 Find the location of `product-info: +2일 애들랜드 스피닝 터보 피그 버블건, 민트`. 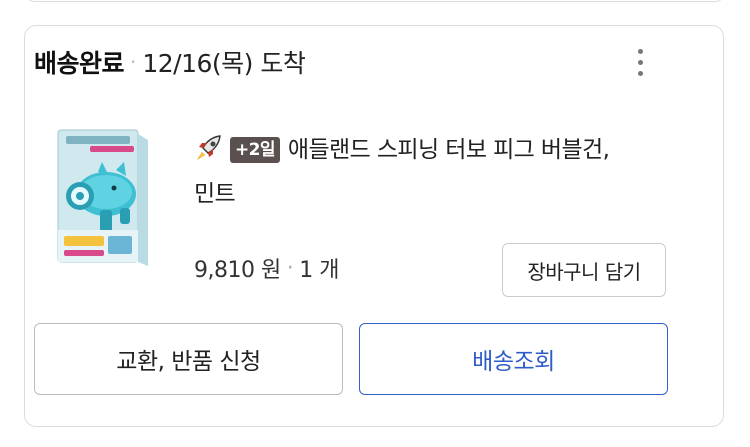

product-info: +2일 애들랜드 스피닝 터보 피그 버블건, 민트 is located at coordinates (431, 172).